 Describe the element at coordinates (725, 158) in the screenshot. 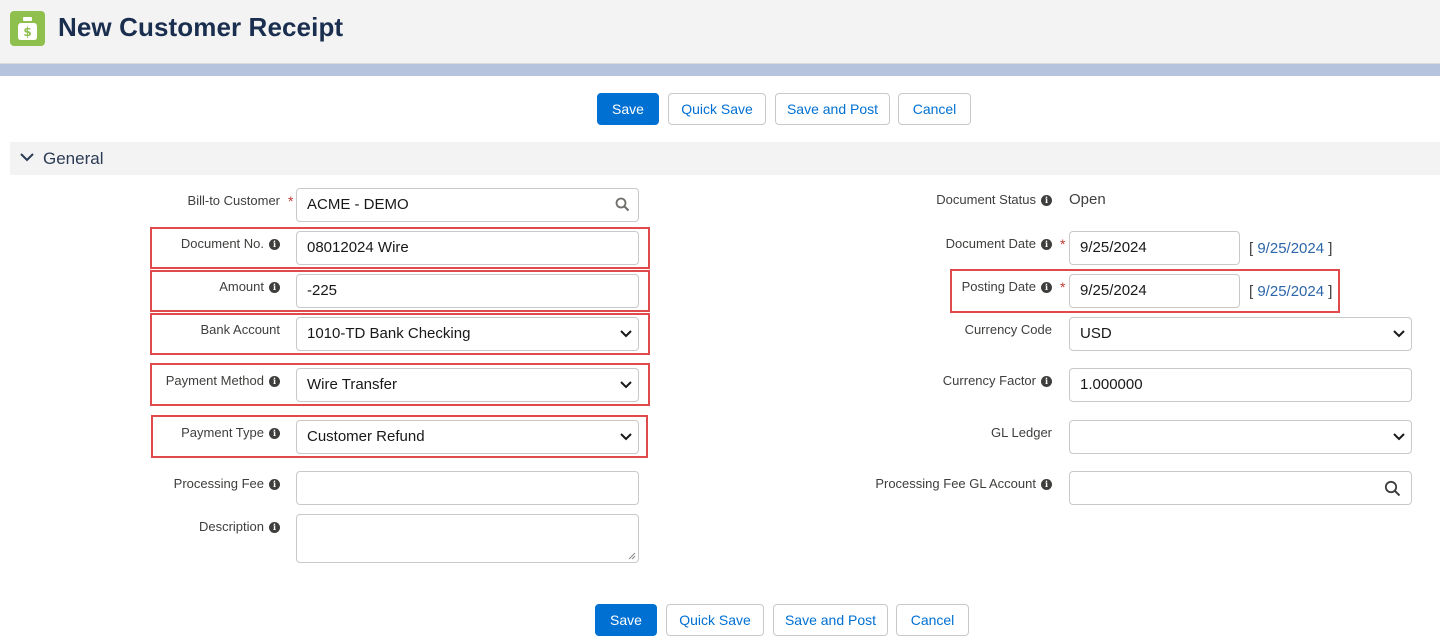

I see `section-general-header: General` at that location.